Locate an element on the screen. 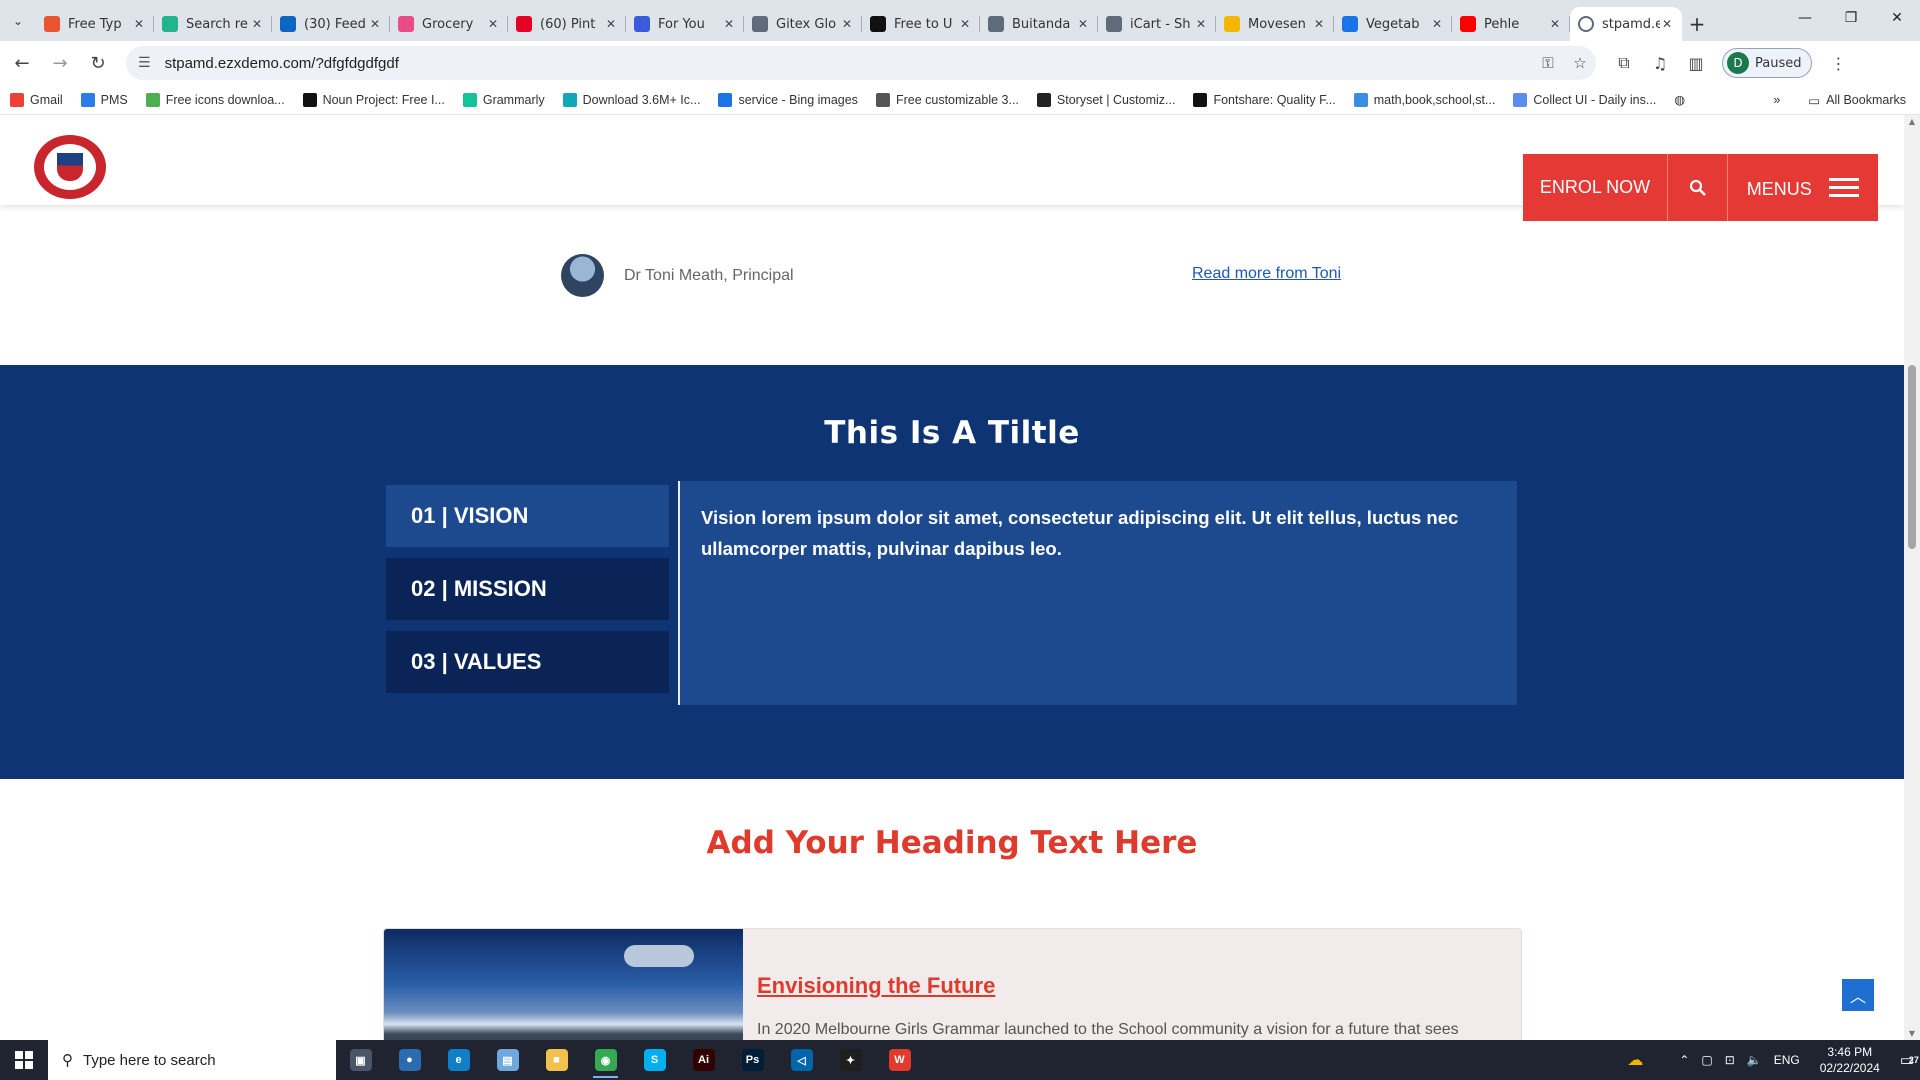  browser-tab: Gitex Glo ✕ is located at coordinates (803, 24).